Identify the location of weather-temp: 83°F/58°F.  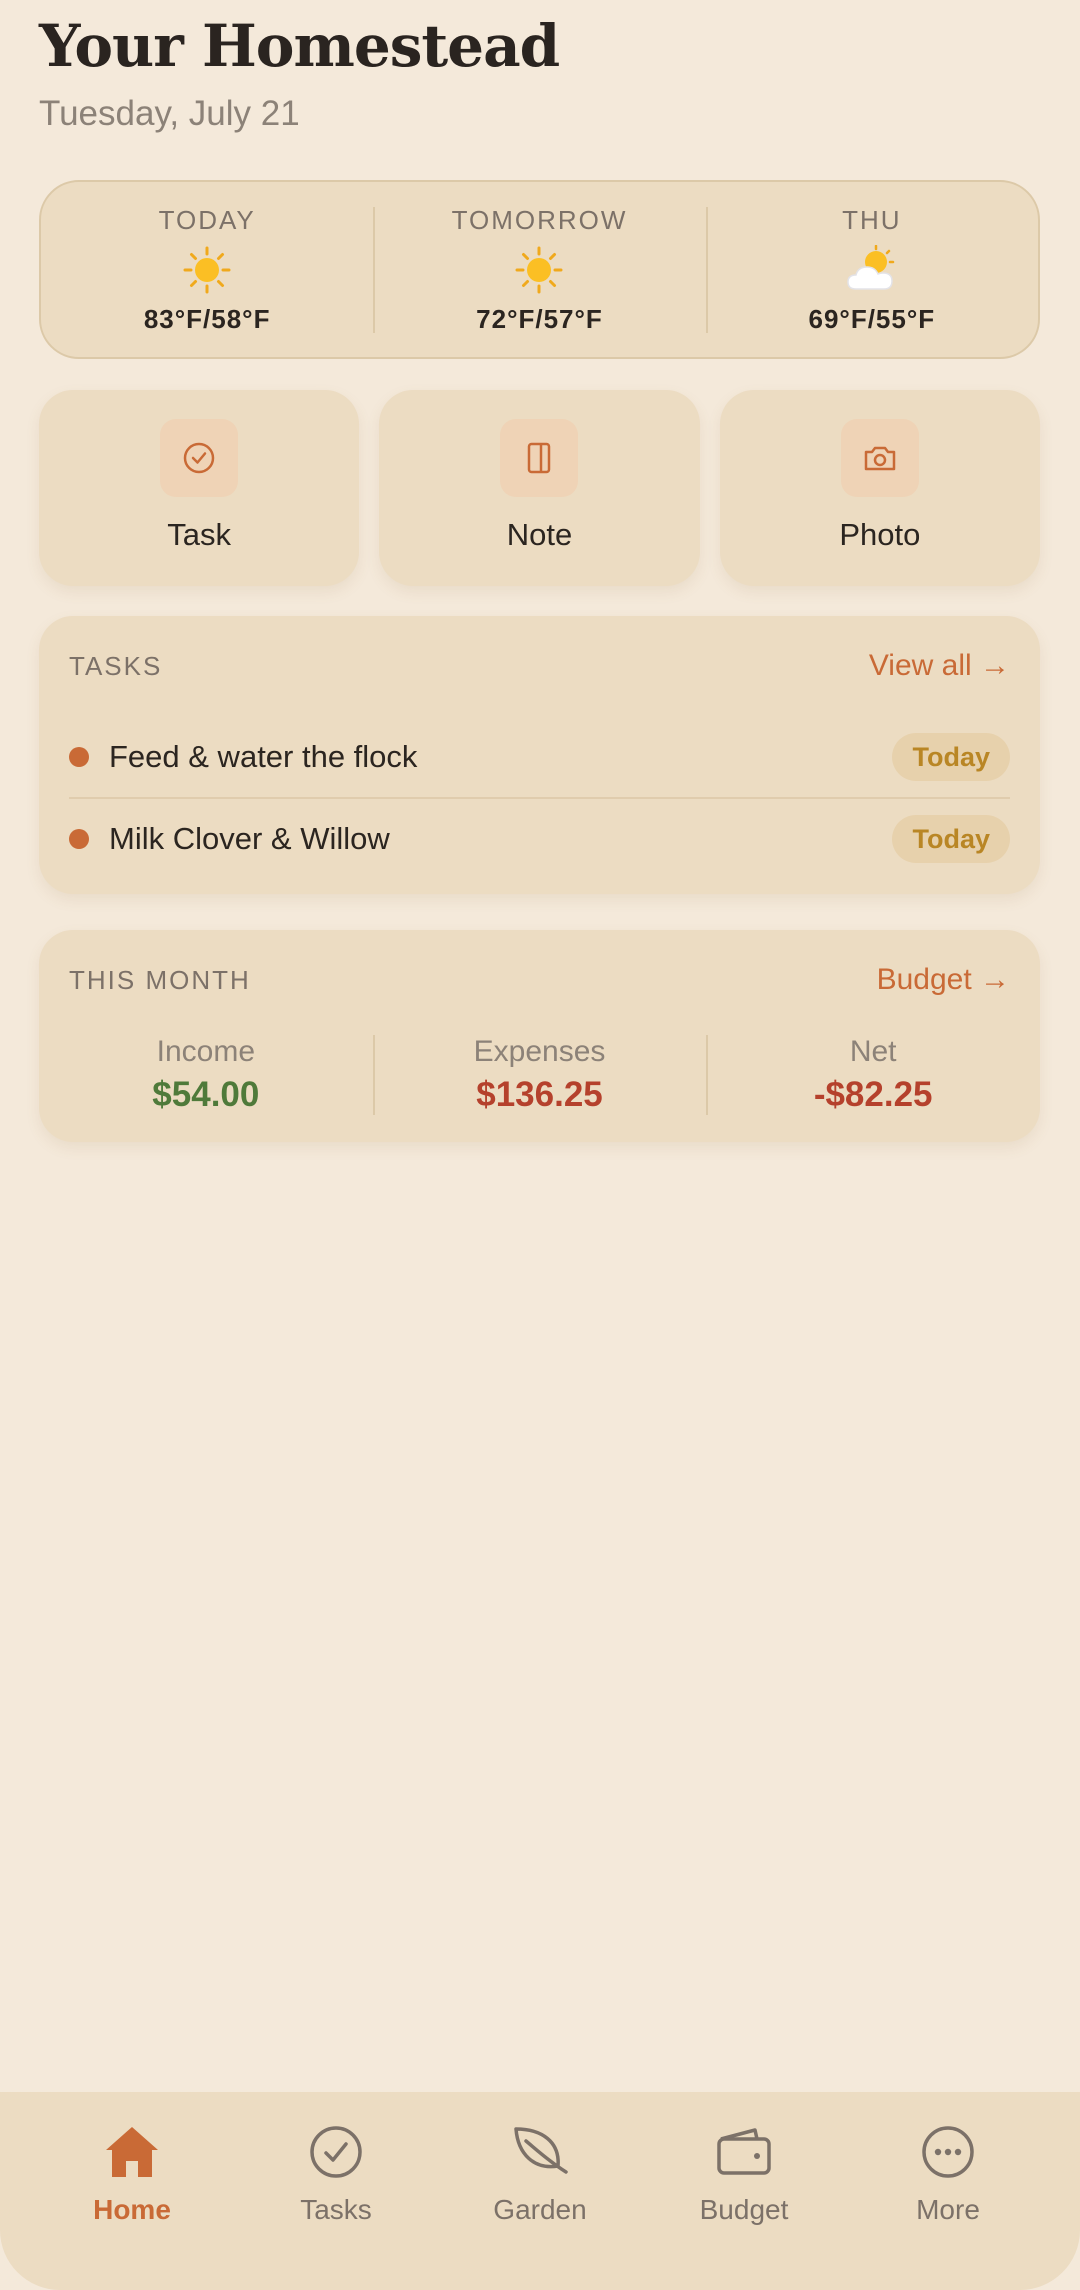
(207, 318).